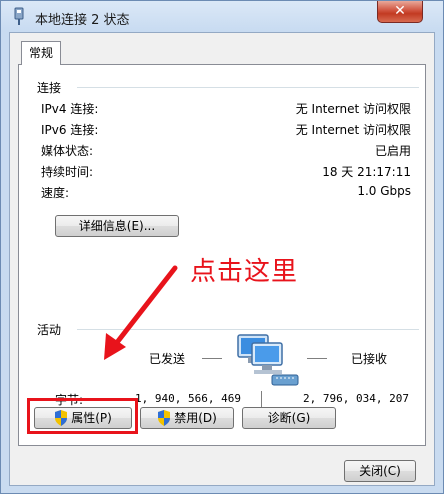 The height and width of the screenshot is (494, 444). I want to click on ipv6-value: 无 Internet 访问权限, so click(353, 130).